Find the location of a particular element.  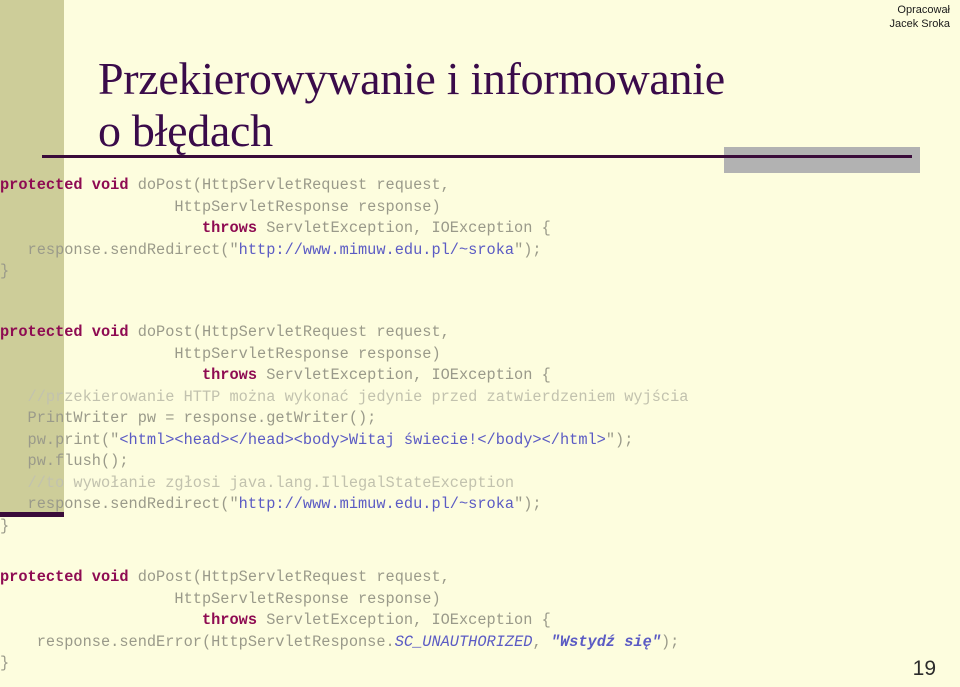

code-token-strit: "Wstydź się" is located at coordinates (605, 641).